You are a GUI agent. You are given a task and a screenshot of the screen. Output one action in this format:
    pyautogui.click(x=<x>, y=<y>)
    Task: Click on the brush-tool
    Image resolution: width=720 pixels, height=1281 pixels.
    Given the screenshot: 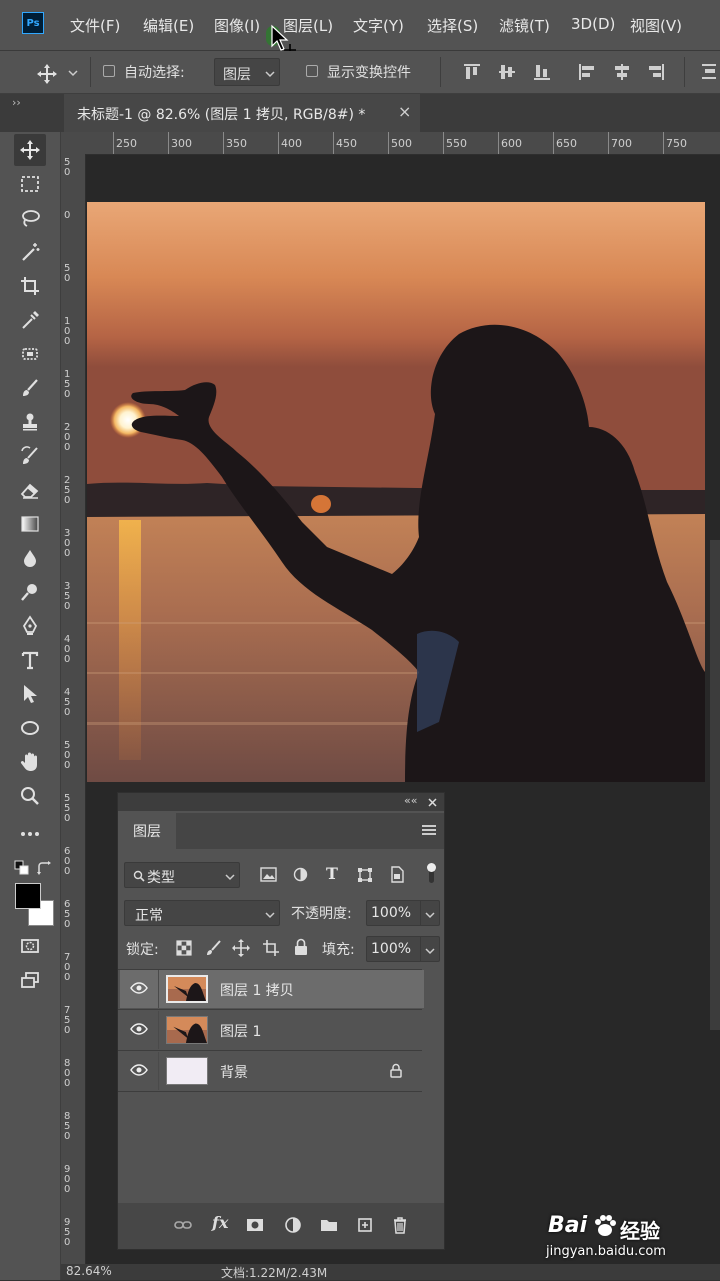 What is the action you would take?
    pyautogui.click(x=30, y=388)
    